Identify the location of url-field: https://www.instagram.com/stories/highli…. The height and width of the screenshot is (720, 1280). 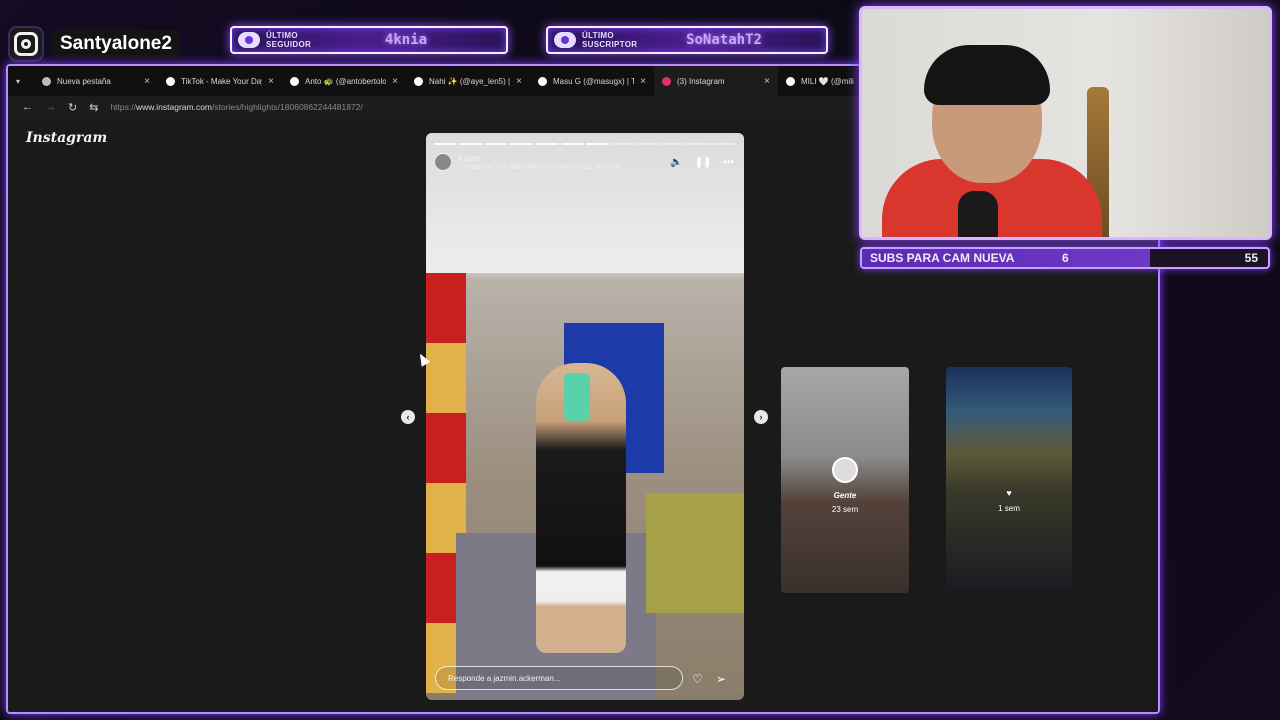
(236, 107).